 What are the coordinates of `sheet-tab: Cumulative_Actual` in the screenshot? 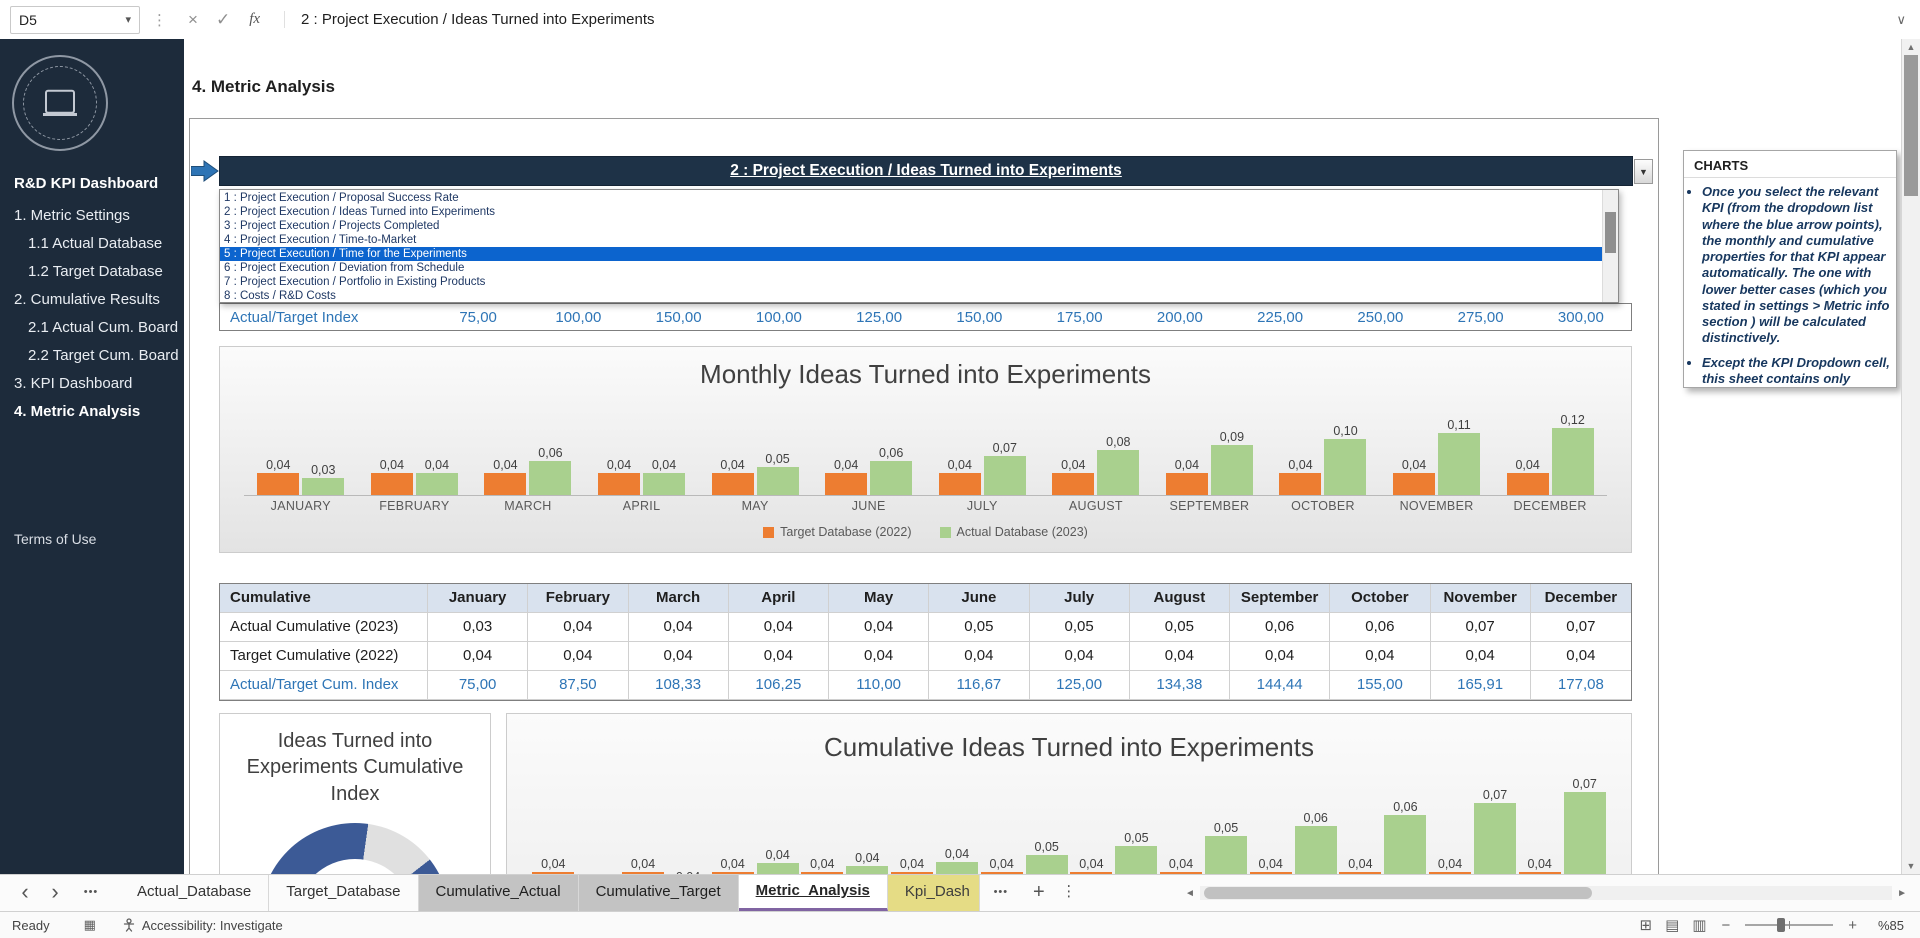 It's located at (498, 893).